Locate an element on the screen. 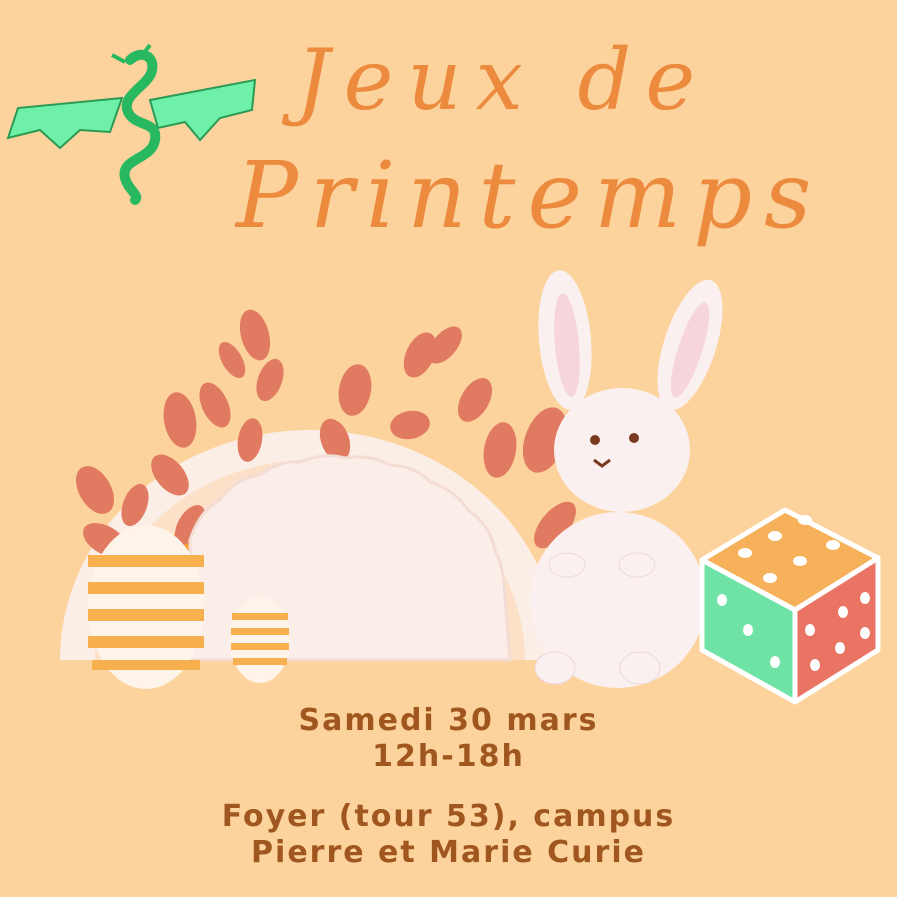 This screenshot has height=897, width=897. title-line-1: Jeux de is located at coordinates (503, 80).